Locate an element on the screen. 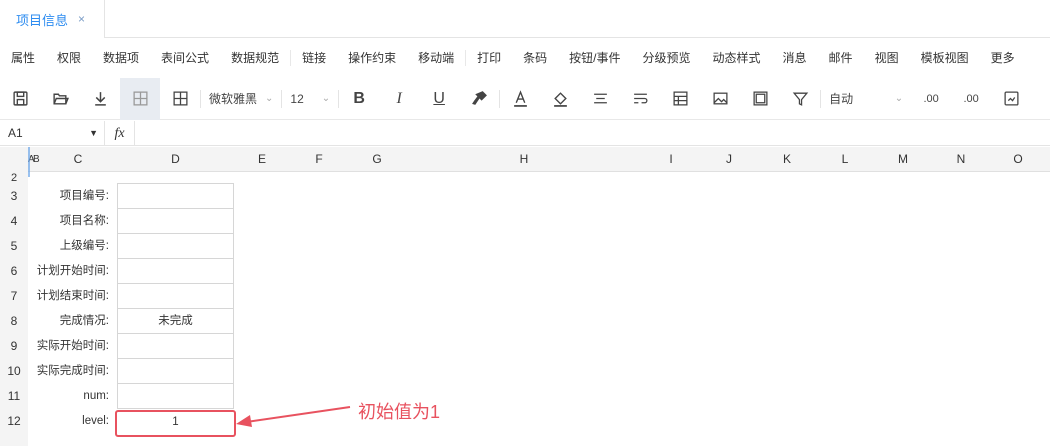 Image resolution: width=1050 pixels, height=446 pixels. annotation-text: 初始值为1 is located at coordinates (399, 412).